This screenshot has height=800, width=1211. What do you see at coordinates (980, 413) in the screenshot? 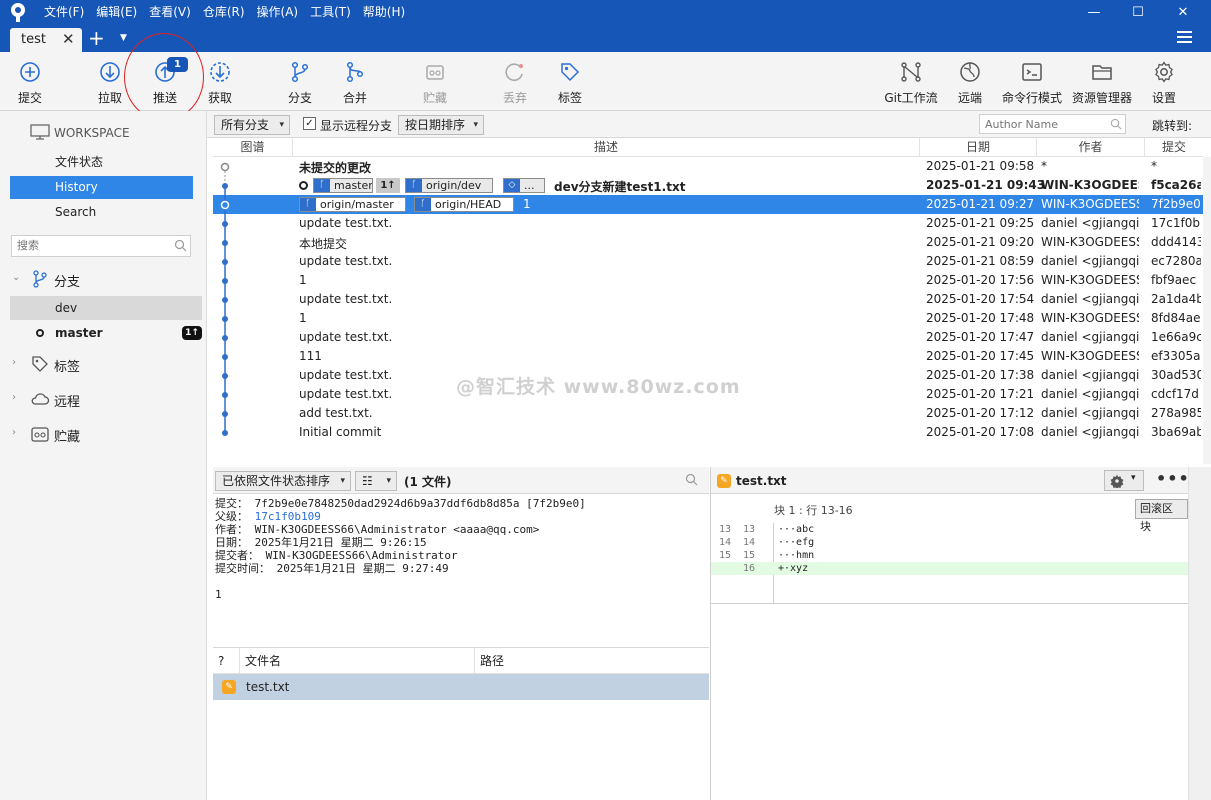
I see `commit-date: 2025-01-20 17:12` at bounding box center [980, 413].